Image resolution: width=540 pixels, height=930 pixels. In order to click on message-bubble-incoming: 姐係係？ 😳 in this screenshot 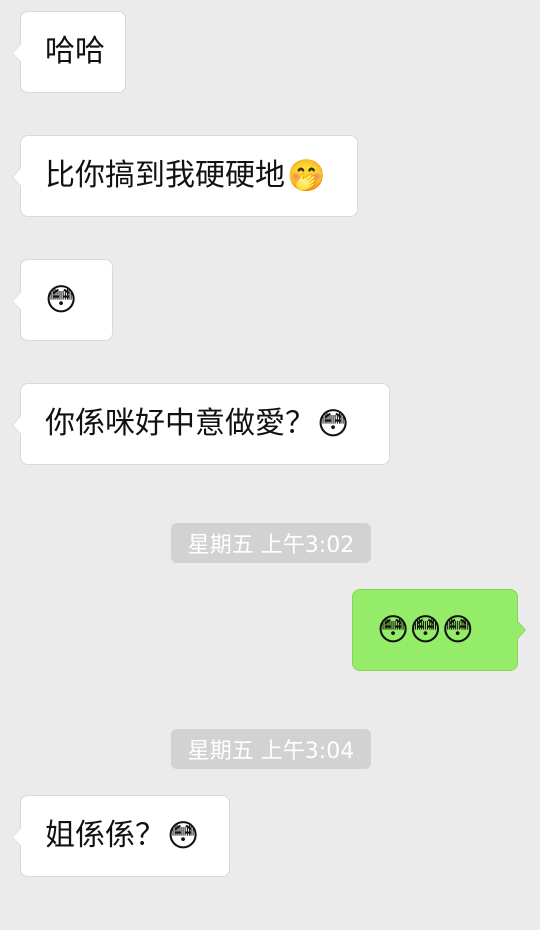, I will do `click(121, 836)`.